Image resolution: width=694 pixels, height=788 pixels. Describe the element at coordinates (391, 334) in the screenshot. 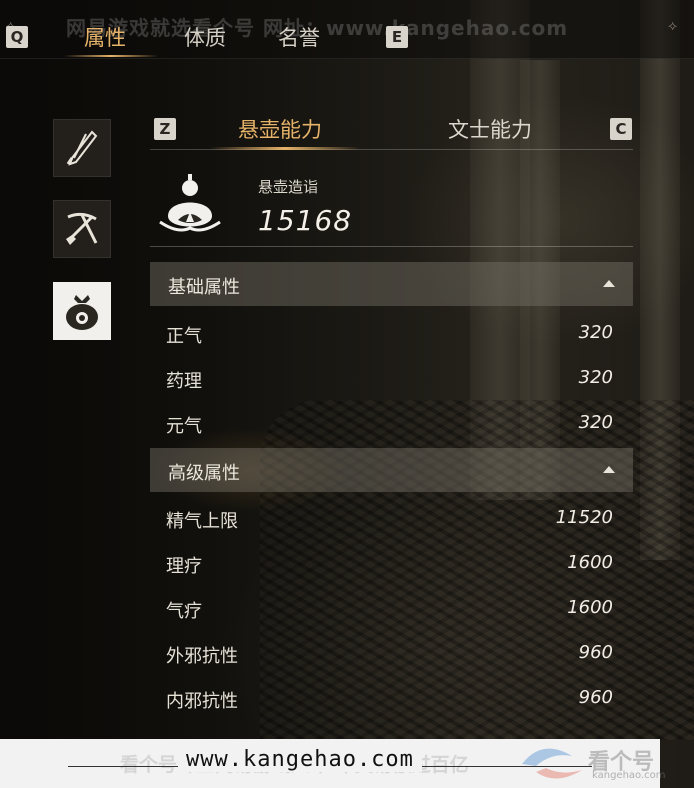

I see `attribute-row: 正气 320` at that location.